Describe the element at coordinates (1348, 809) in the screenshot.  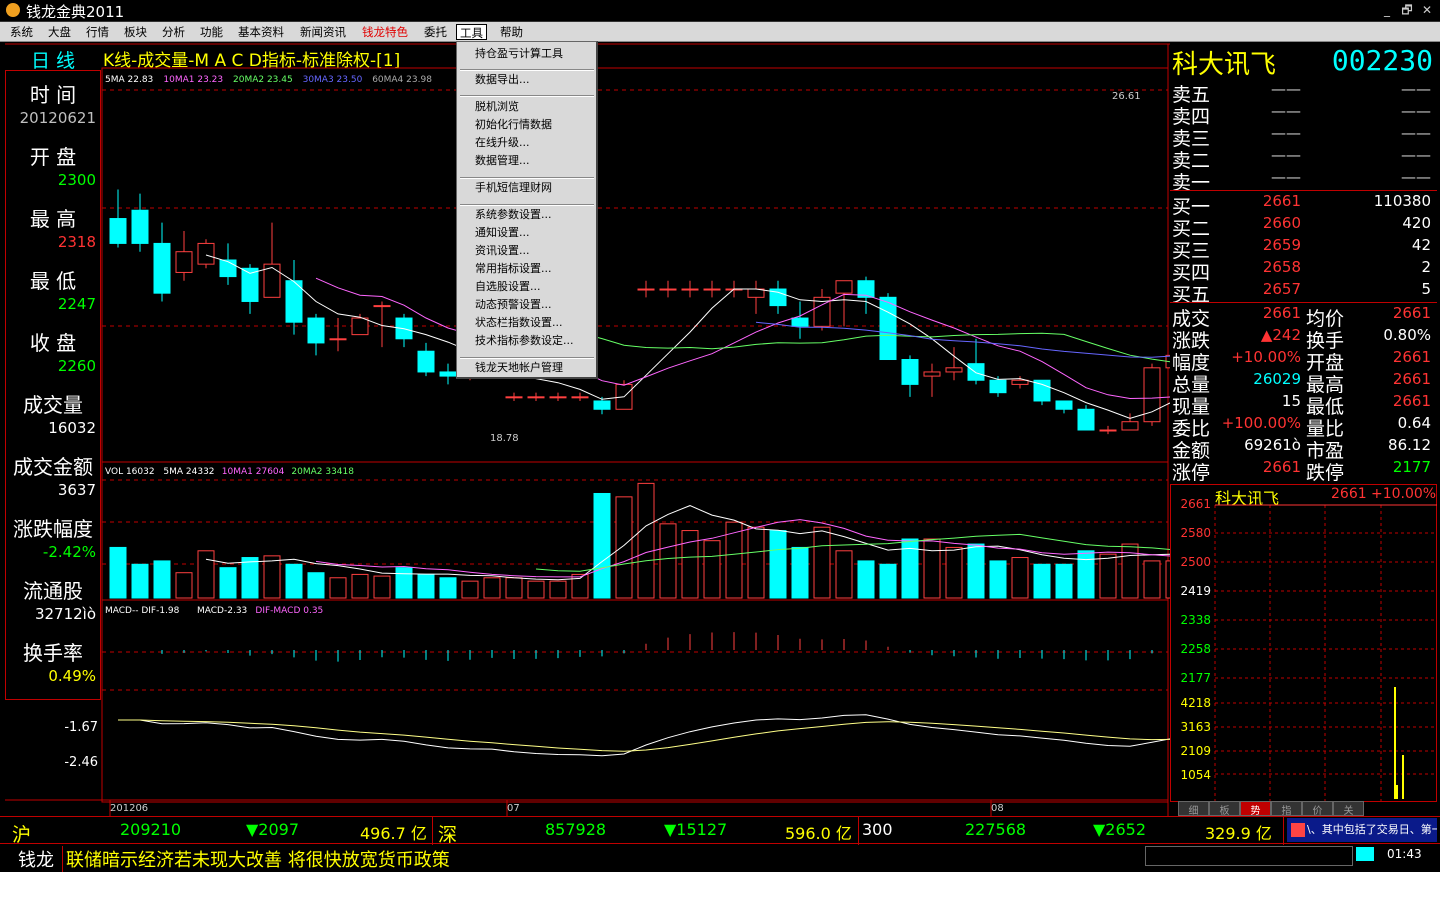
I see `panel-tab: 关` at that location.